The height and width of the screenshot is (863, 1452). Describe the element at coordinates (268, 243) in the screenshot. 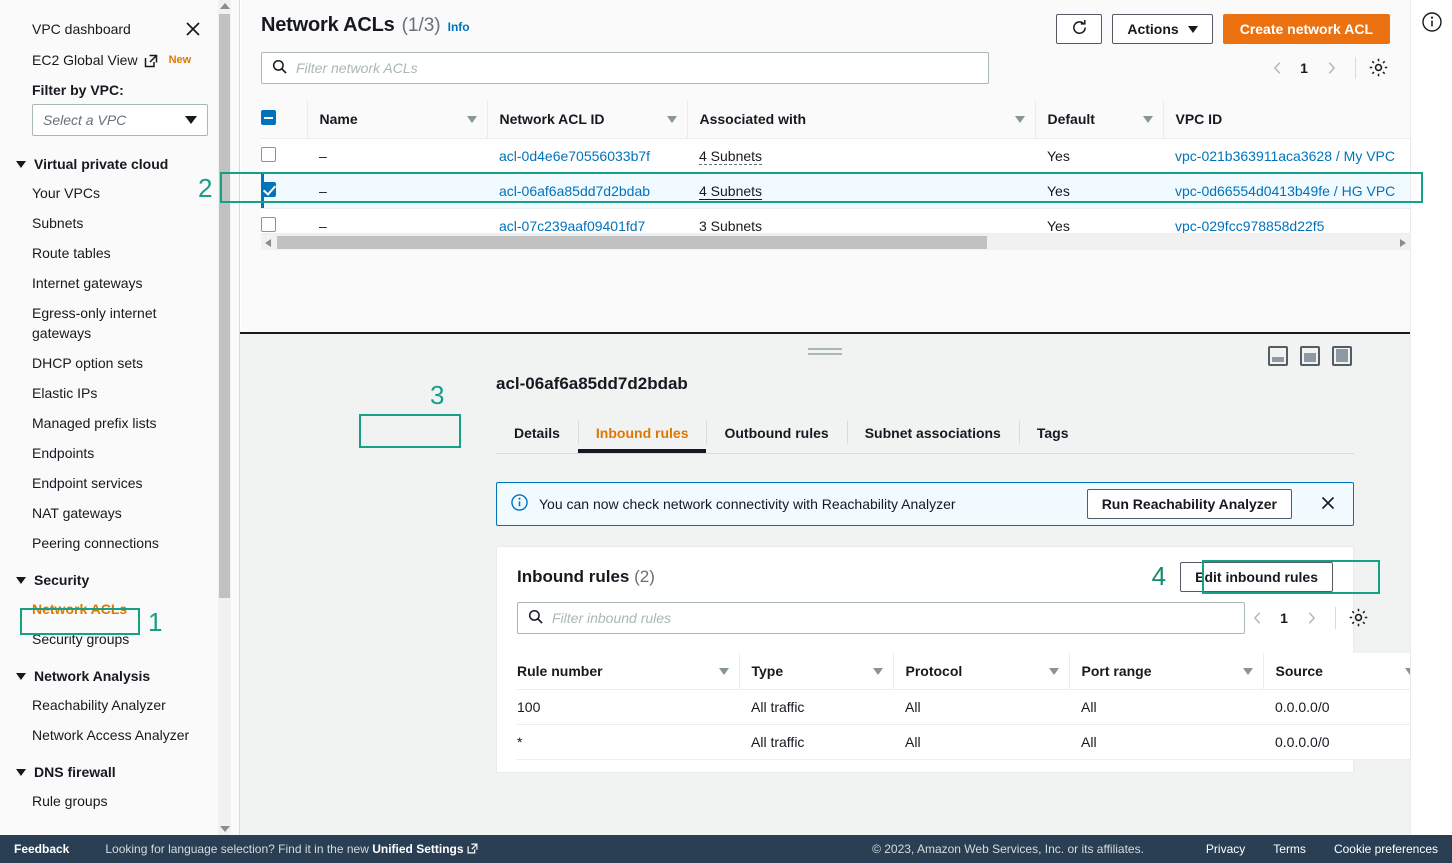

I see `scroll-left-icon` at that location.